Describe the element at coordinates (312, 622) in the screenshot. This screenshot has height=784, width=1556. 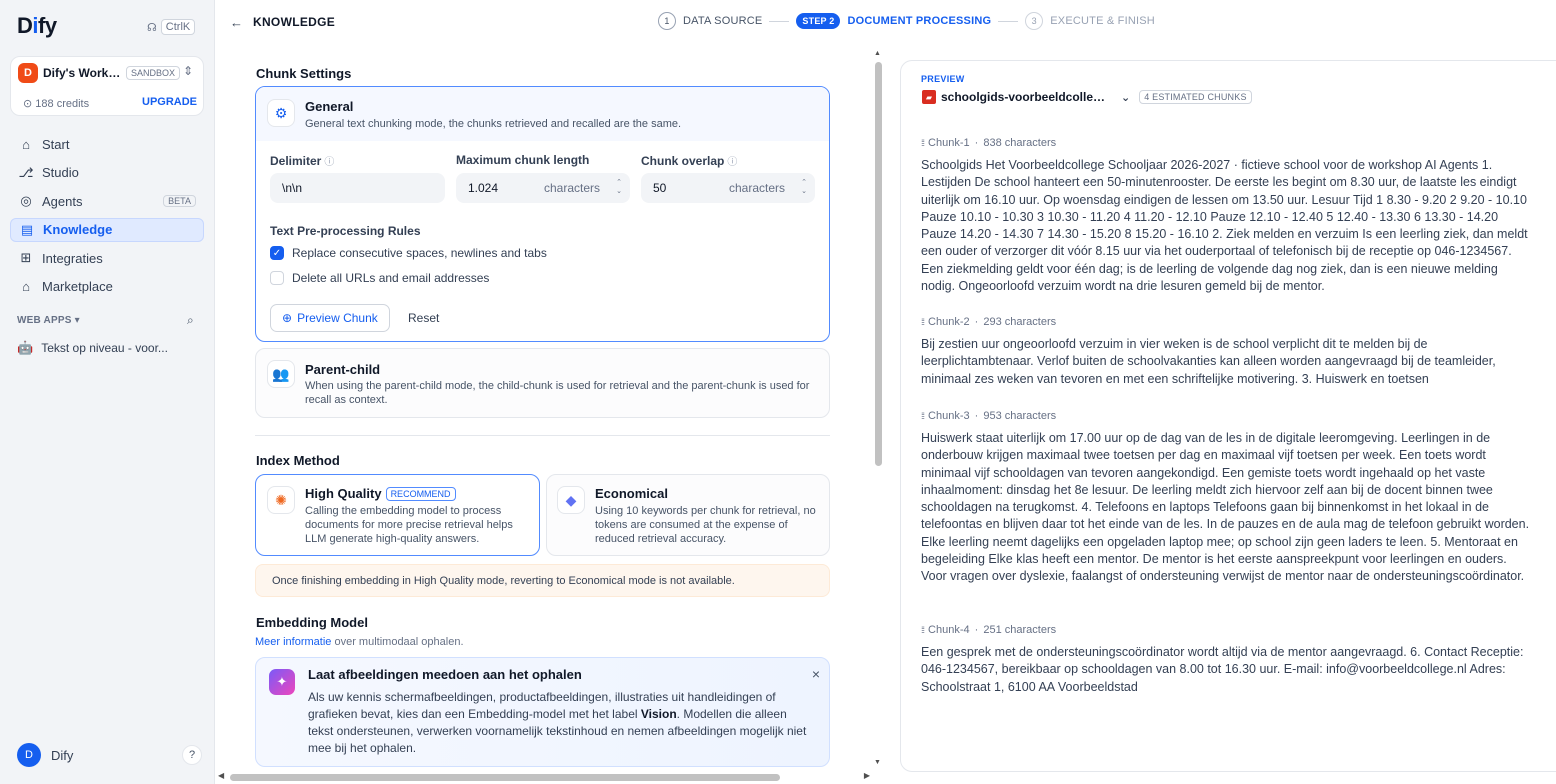
I see `embedding-model-title: Embedding Model` at that location.